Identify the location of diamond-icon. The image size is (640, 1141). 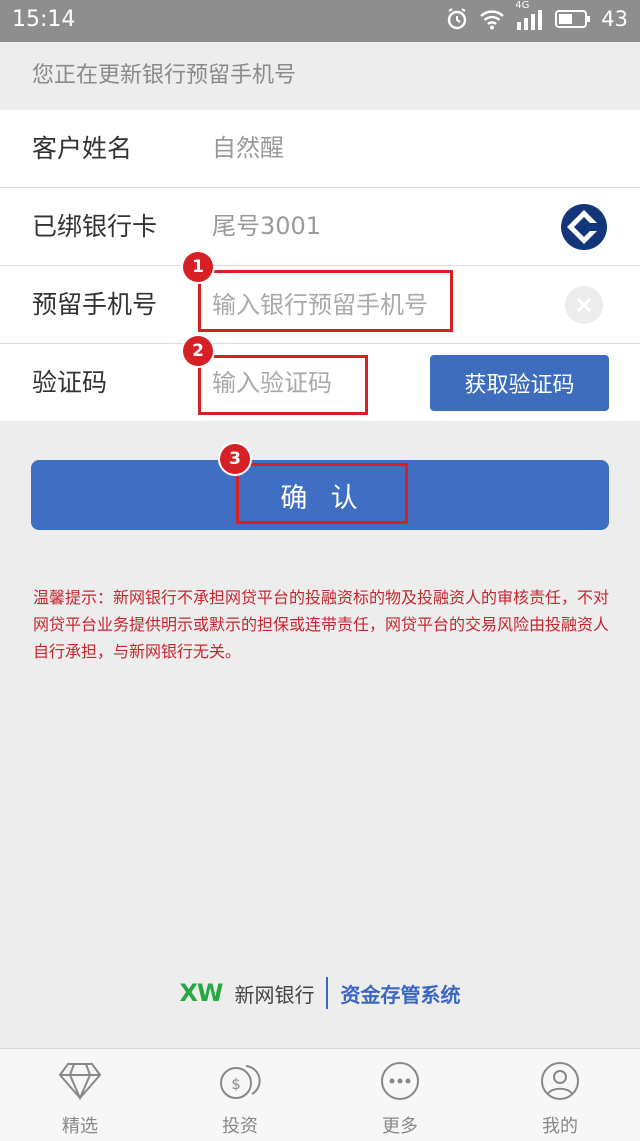
(80, 1086).